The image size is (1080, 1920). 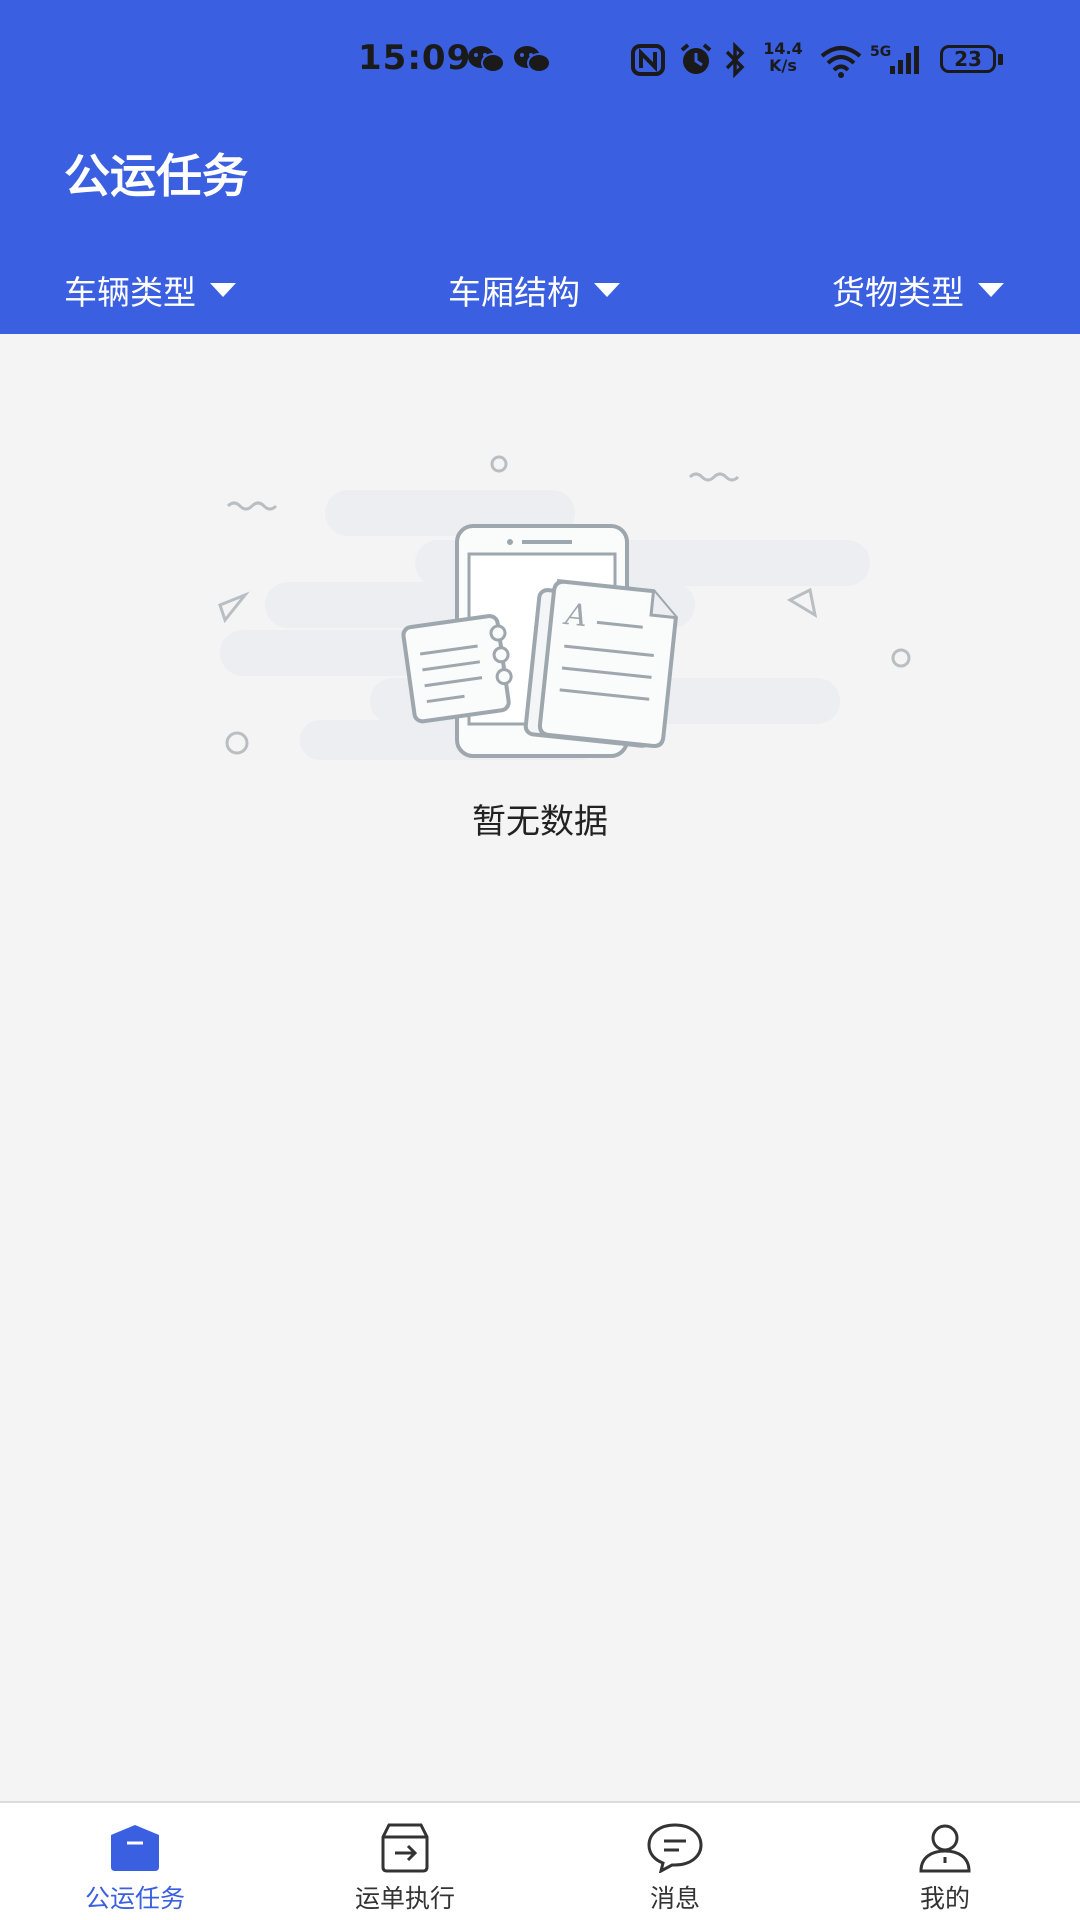 What do you see at coordinates (648, 60) in the screenshot?
I see `nfc-icon` at bounding box center [648, 60].